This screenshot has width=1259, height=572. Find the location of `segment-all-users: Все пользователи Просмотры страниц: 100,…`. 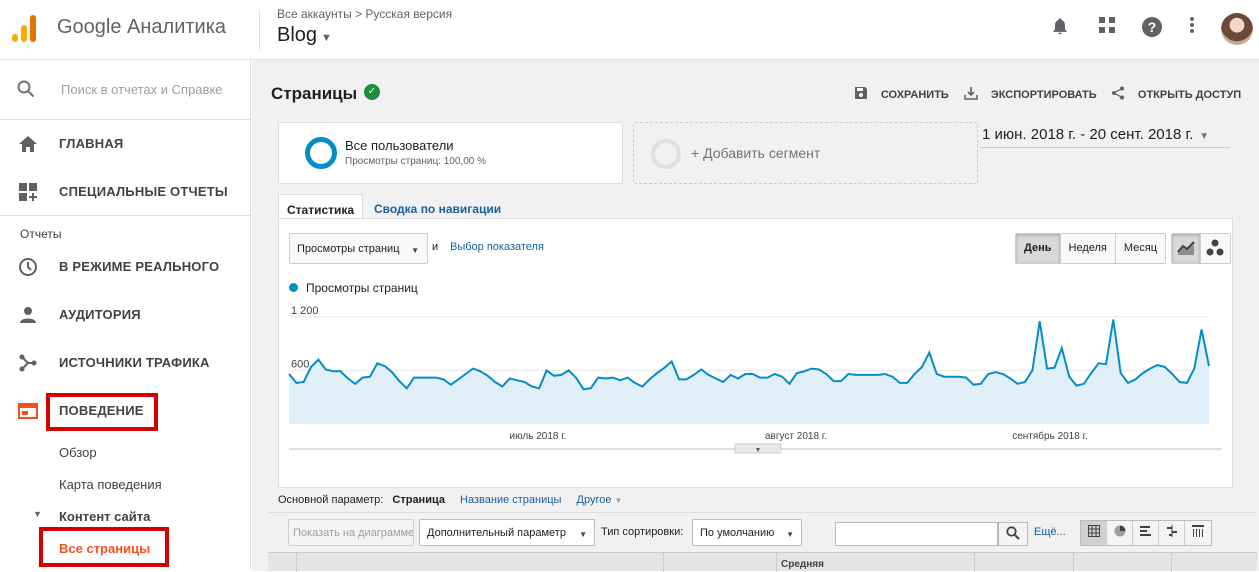

segment-all-users: Все пользователи Просмотры страниц: 100,… is located at coordinates (450, 153).